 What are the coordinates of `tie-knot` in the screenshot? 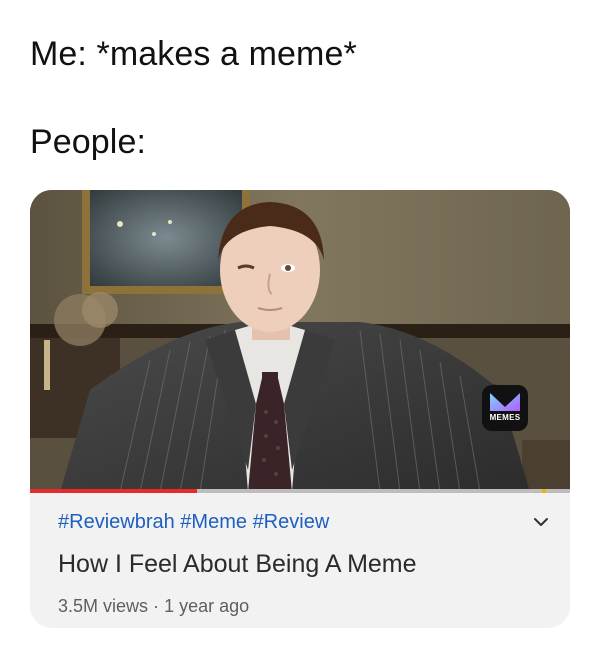 It's located at (270, 377).